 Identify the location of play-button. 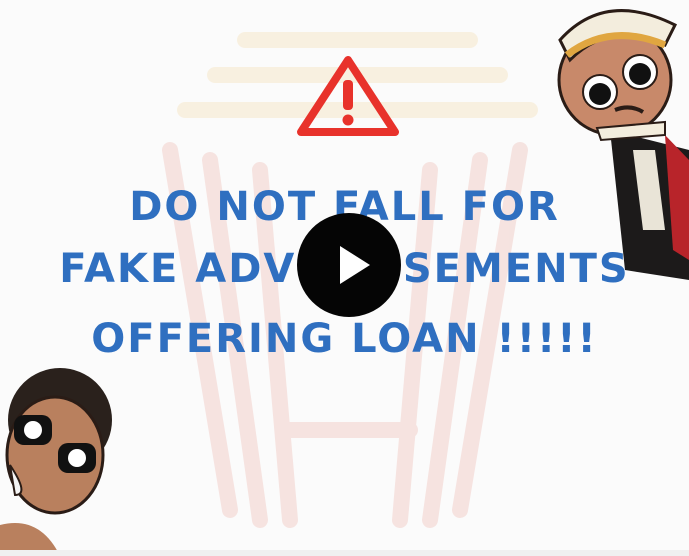
(349, 265).